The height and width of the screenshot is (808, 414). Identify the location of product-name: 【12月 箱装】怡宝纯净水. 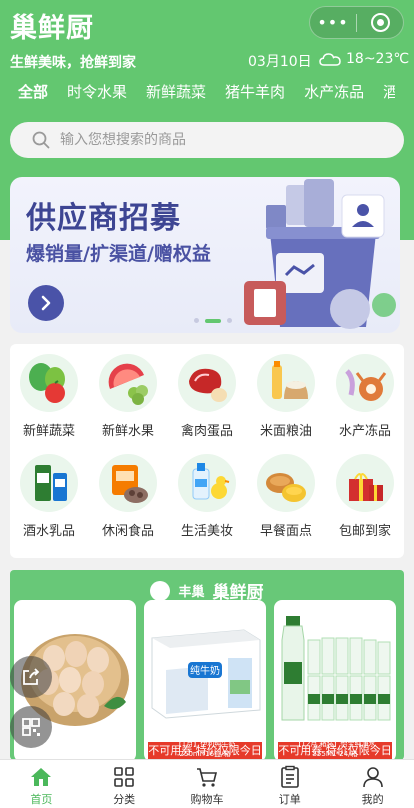
(335, 744).